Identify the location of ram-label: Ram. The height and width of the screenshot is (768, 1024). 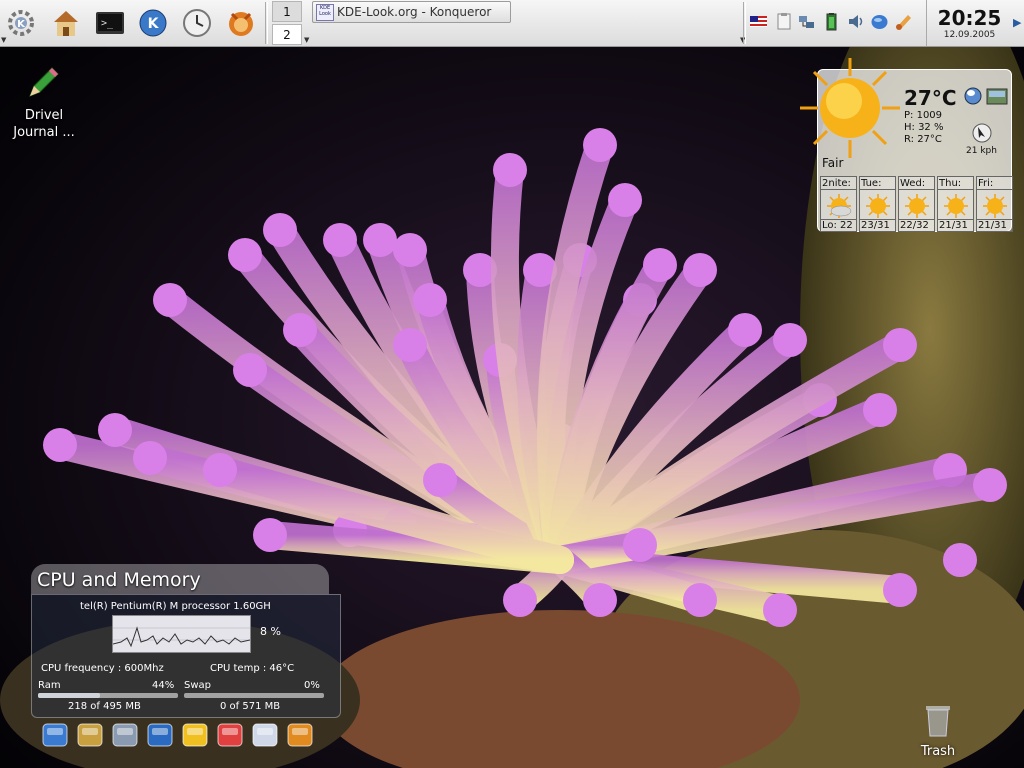
(49, 685).